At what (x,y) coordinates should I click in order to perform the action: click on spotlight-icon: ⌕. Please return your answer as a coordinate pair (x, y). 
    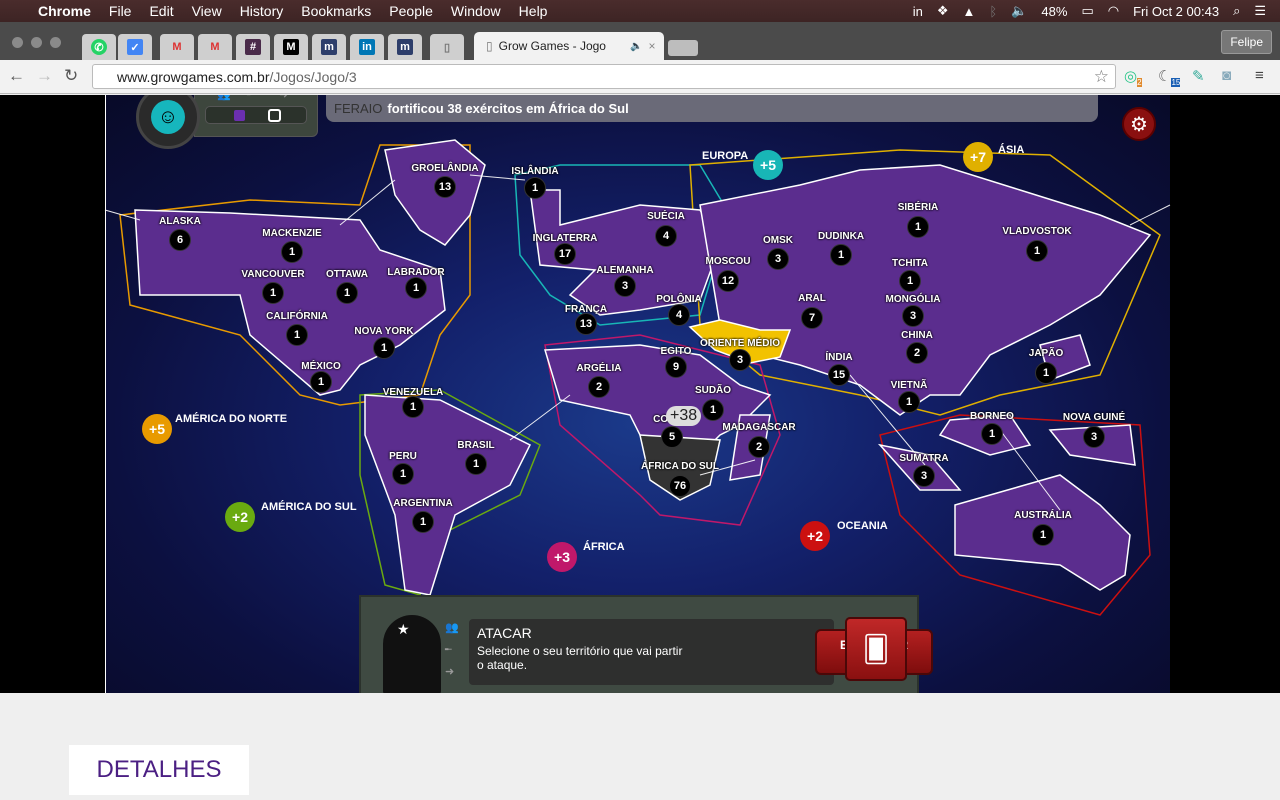
    Looking at the image, I should click on (1236, 11).